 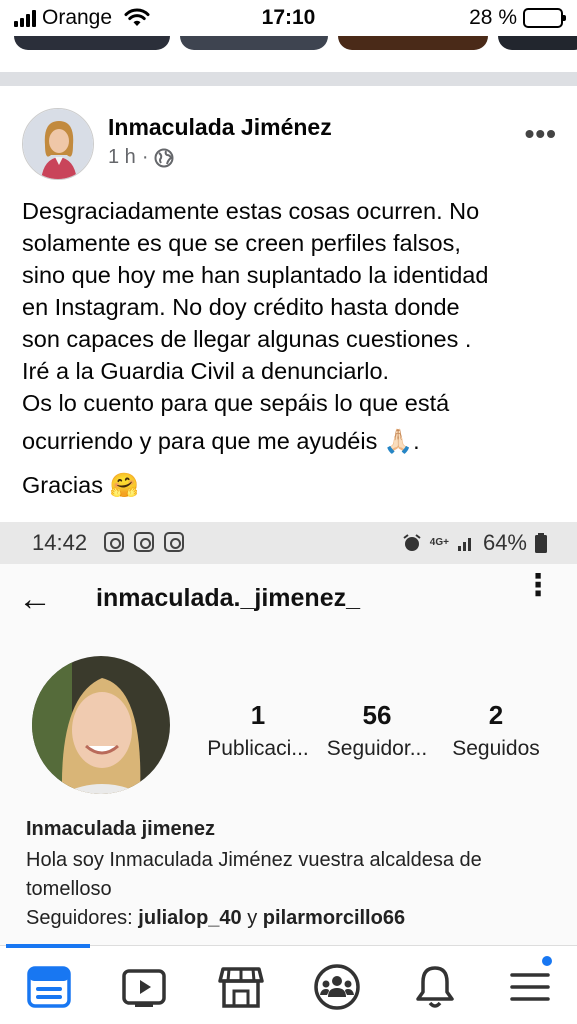 I want to click on status-bar: Orange 17:10 28 %, so click(x=288, y=19).